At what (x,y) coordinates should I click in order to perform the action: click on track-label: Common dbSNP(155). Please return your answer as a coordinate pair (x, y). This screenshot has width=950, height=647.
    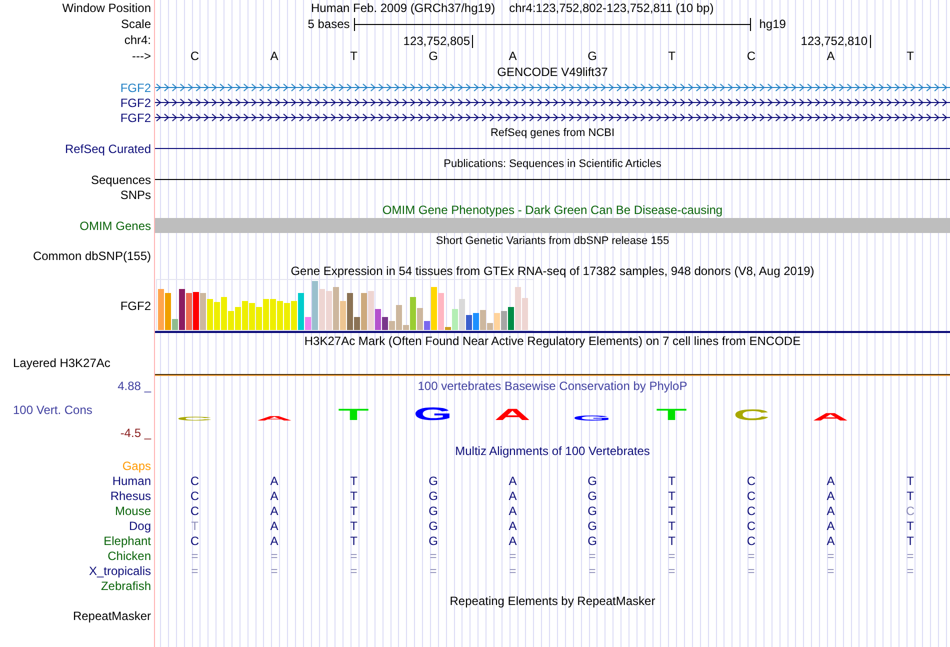
    Looking at the image, I should click on (91, 255).